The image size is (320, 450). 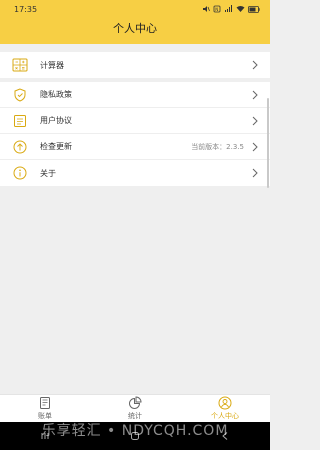 What do you see at coordinates (240, 9) in the screenshot?
I see `wifi-icon` at bounding box center [240, 9].